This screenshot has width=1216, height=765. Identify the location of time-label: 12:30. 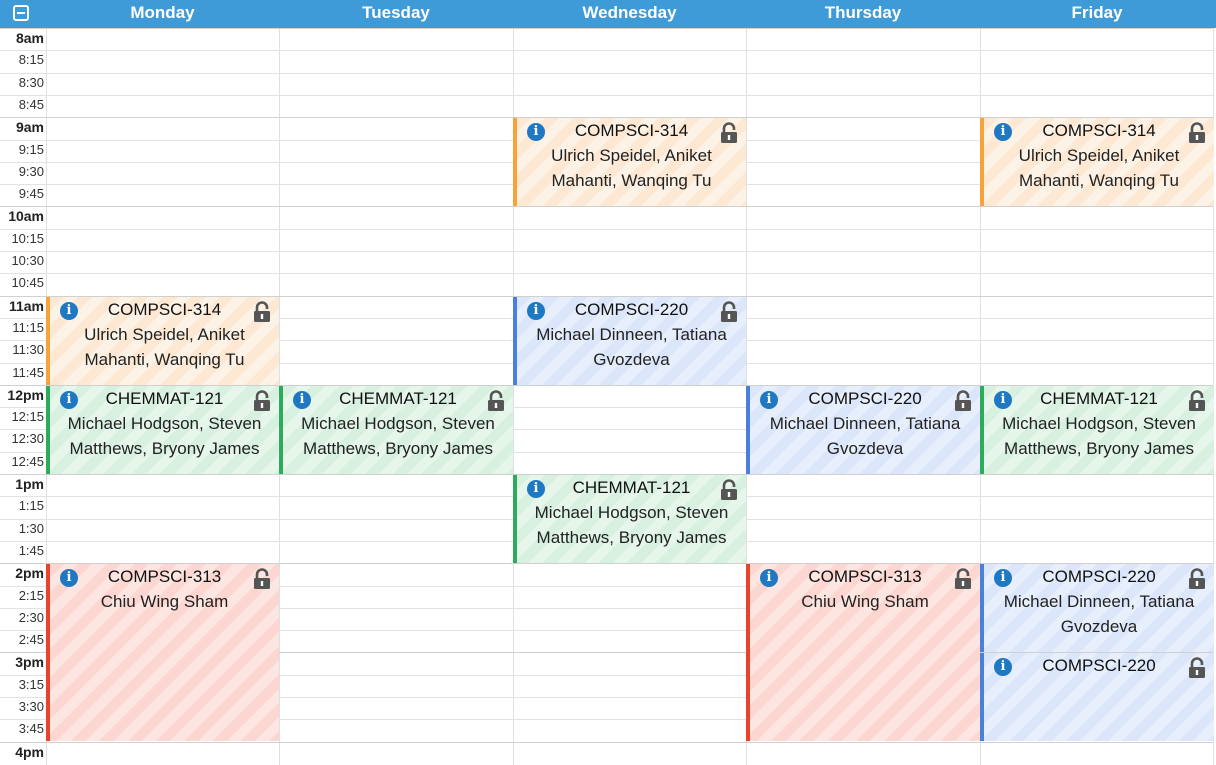
(27, 438).